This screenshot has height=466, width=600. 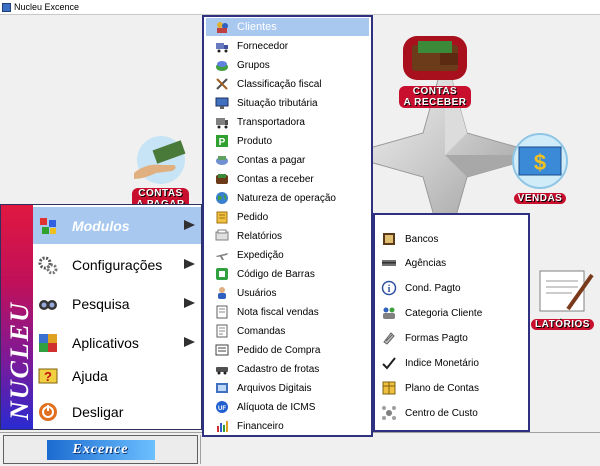 I want to click on menu-item-configuracoes: Configurações, so click(x=117, y=264).